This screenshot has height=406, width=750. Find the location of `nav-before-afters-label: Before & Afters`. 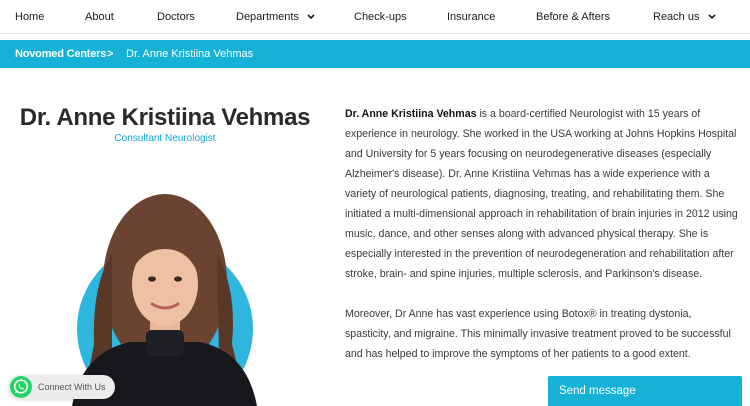

nav-before-afters-label: Before & Afters is located at coordinates (573, 17).